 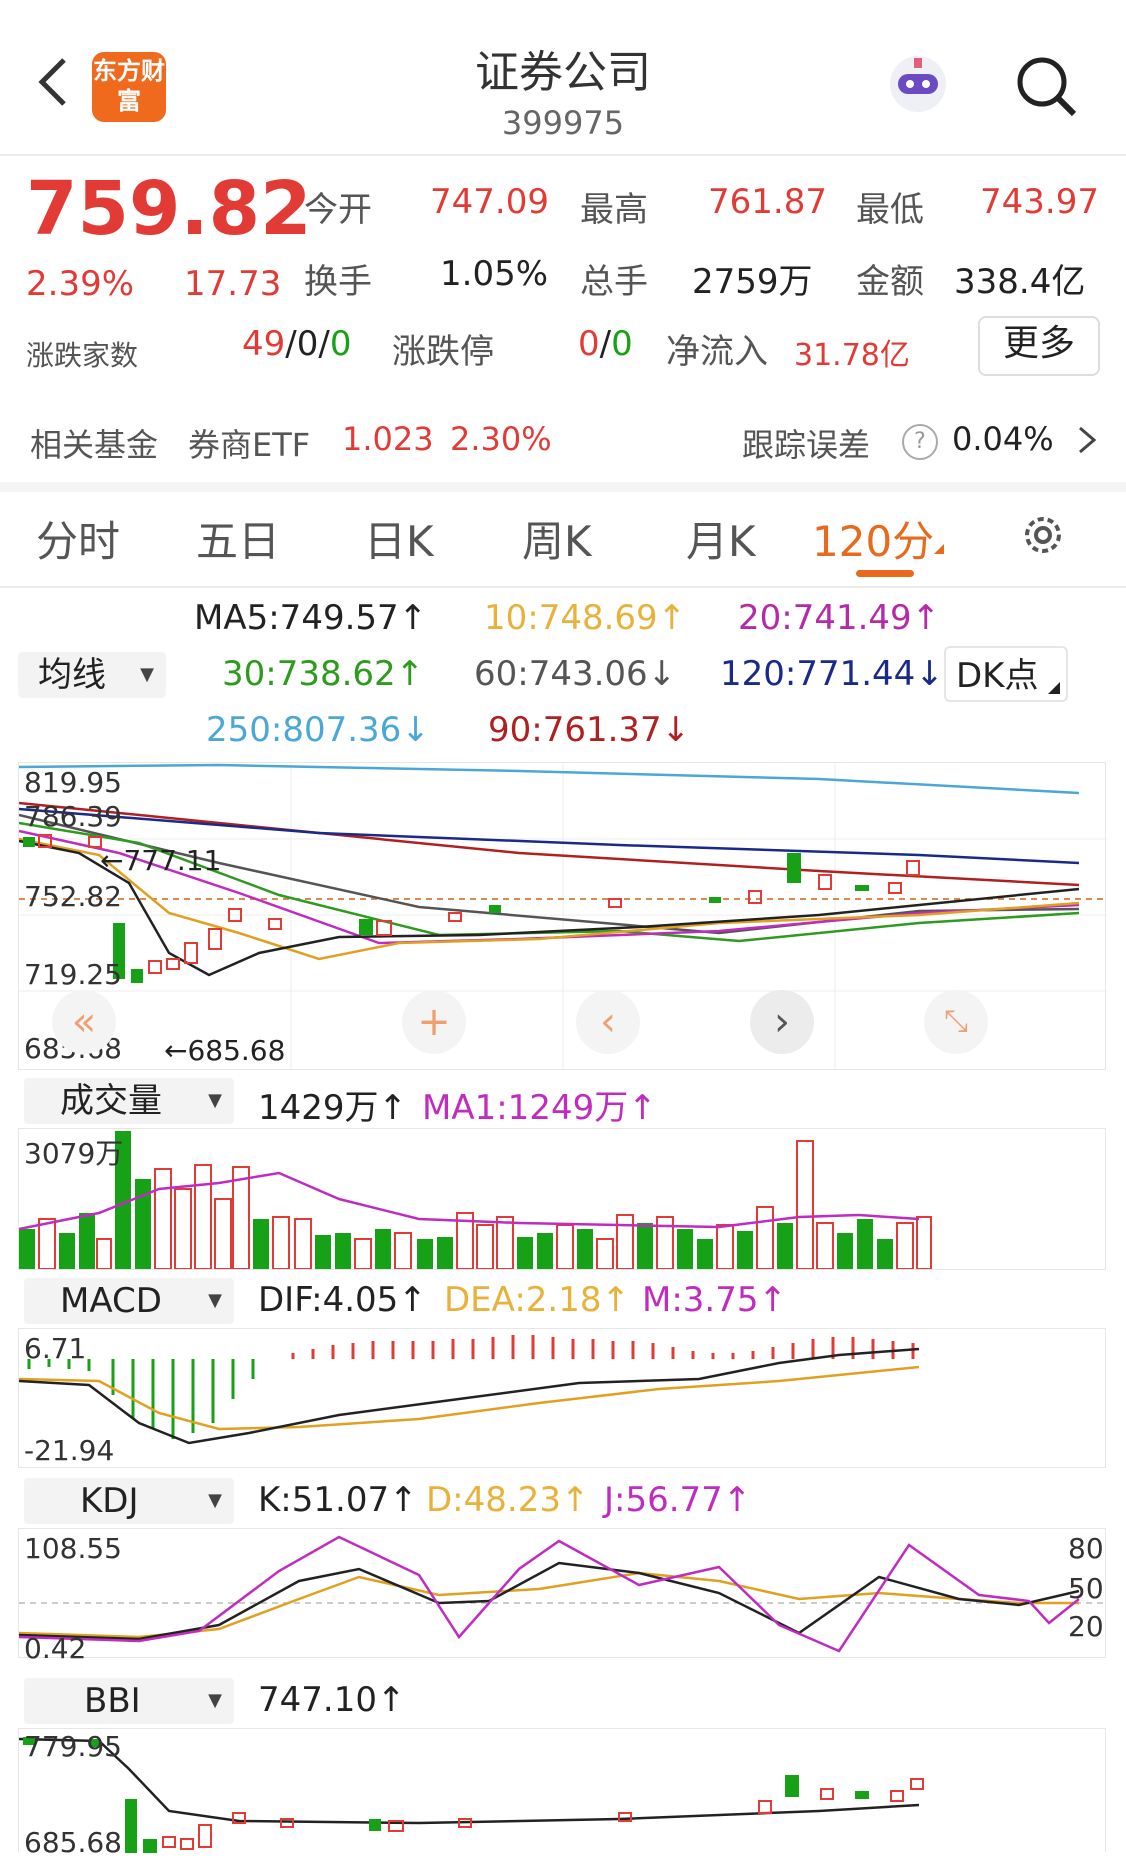 What do you see at coordinates (249, 443) in the screenshot?
I see `fund-name: 券商ETF` at bounding box center [249, 443].